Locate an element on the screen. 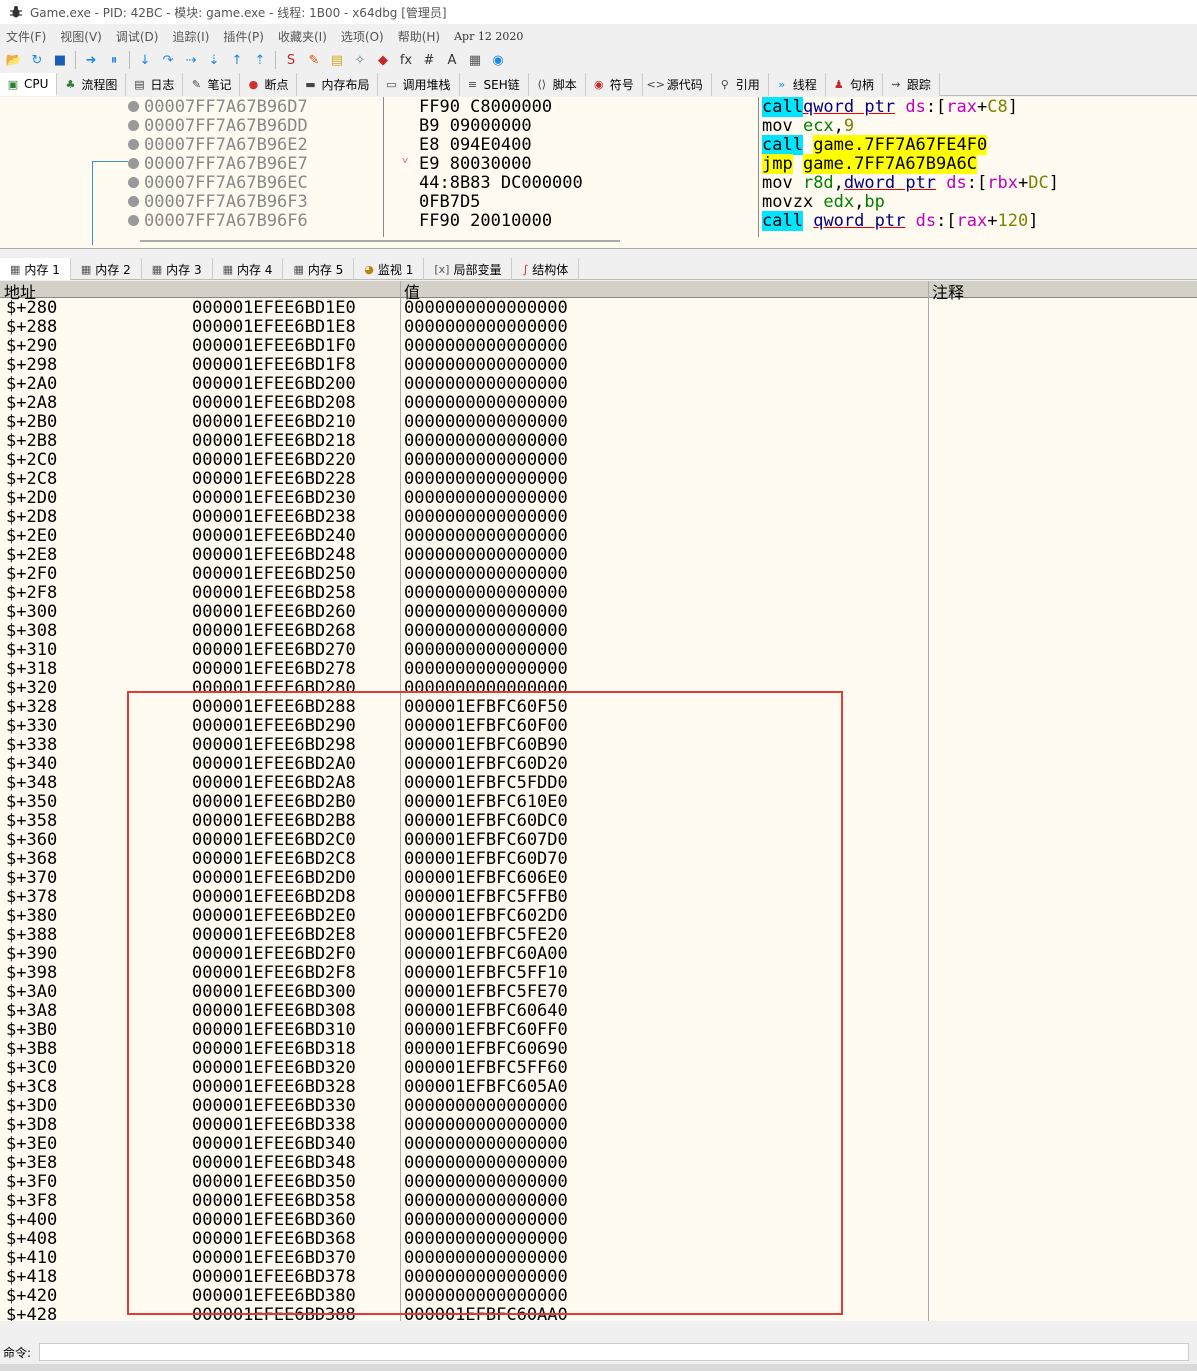  tab-graph: ♣ 流程图 is located at coordinates (92, 84).